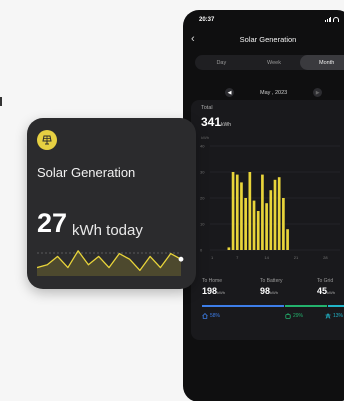 The width and height of the screenshot is (344, 401). I want to click on tab-day: Day, so click(221, 62).